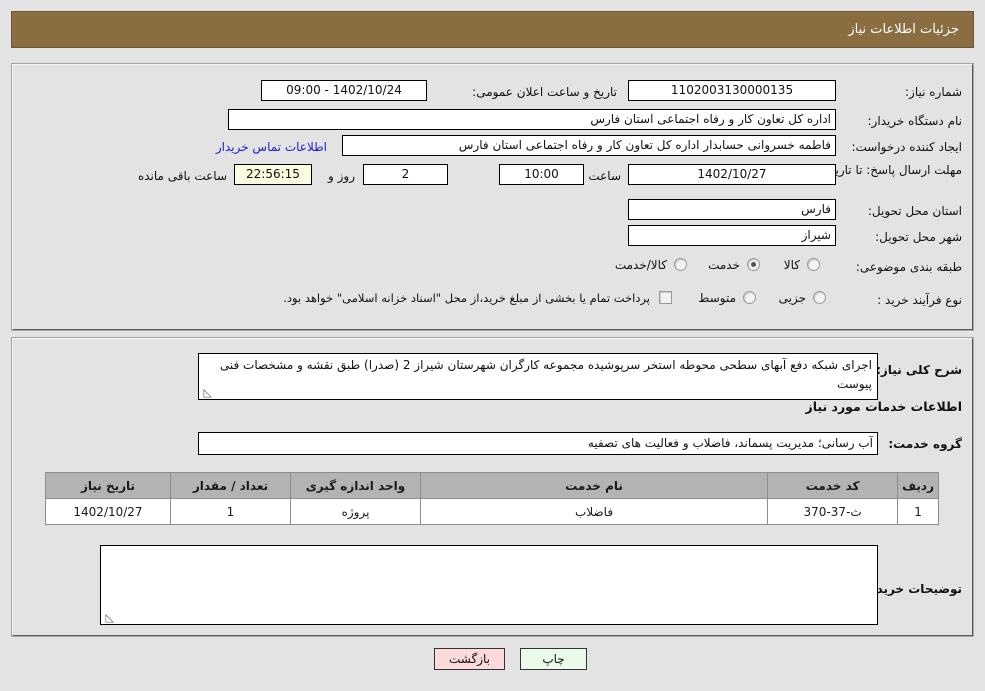  What do you see at coordinates (553, 659) in the screenshot?
I see `print-button: چاپ` at bounding box center [553, 659].